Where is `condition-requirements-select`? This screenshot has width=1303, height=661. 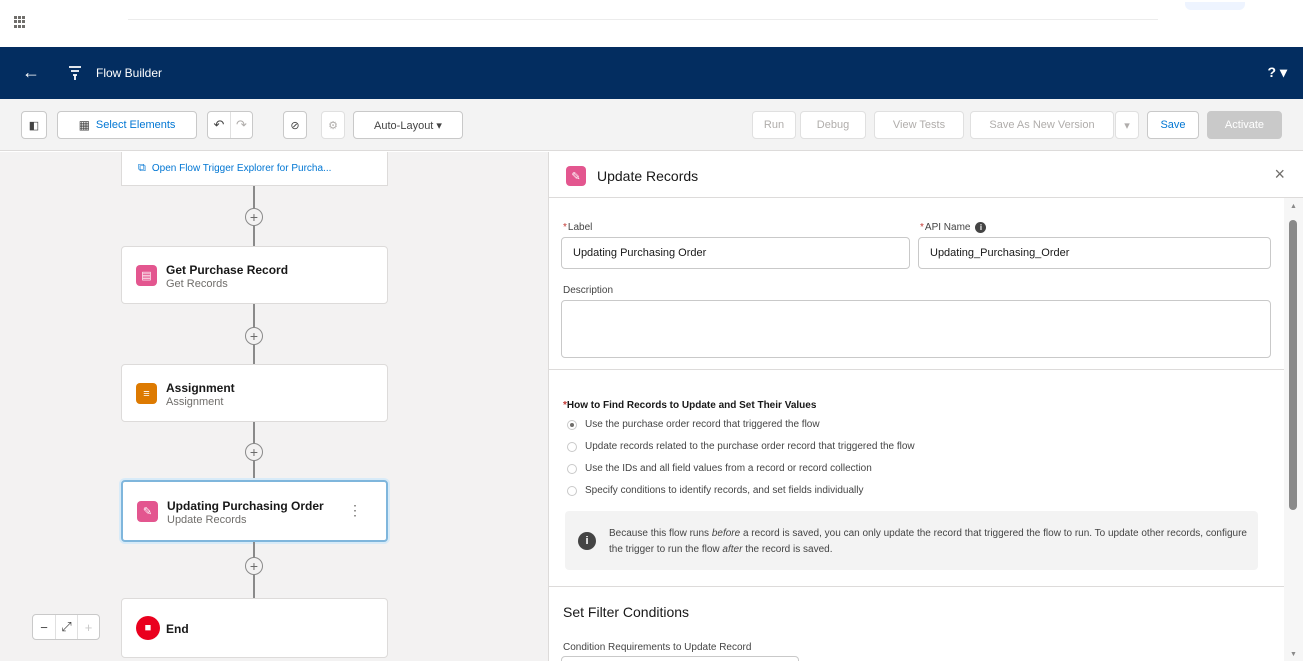 condition-requirements-select is located at coordinates (680, 658).